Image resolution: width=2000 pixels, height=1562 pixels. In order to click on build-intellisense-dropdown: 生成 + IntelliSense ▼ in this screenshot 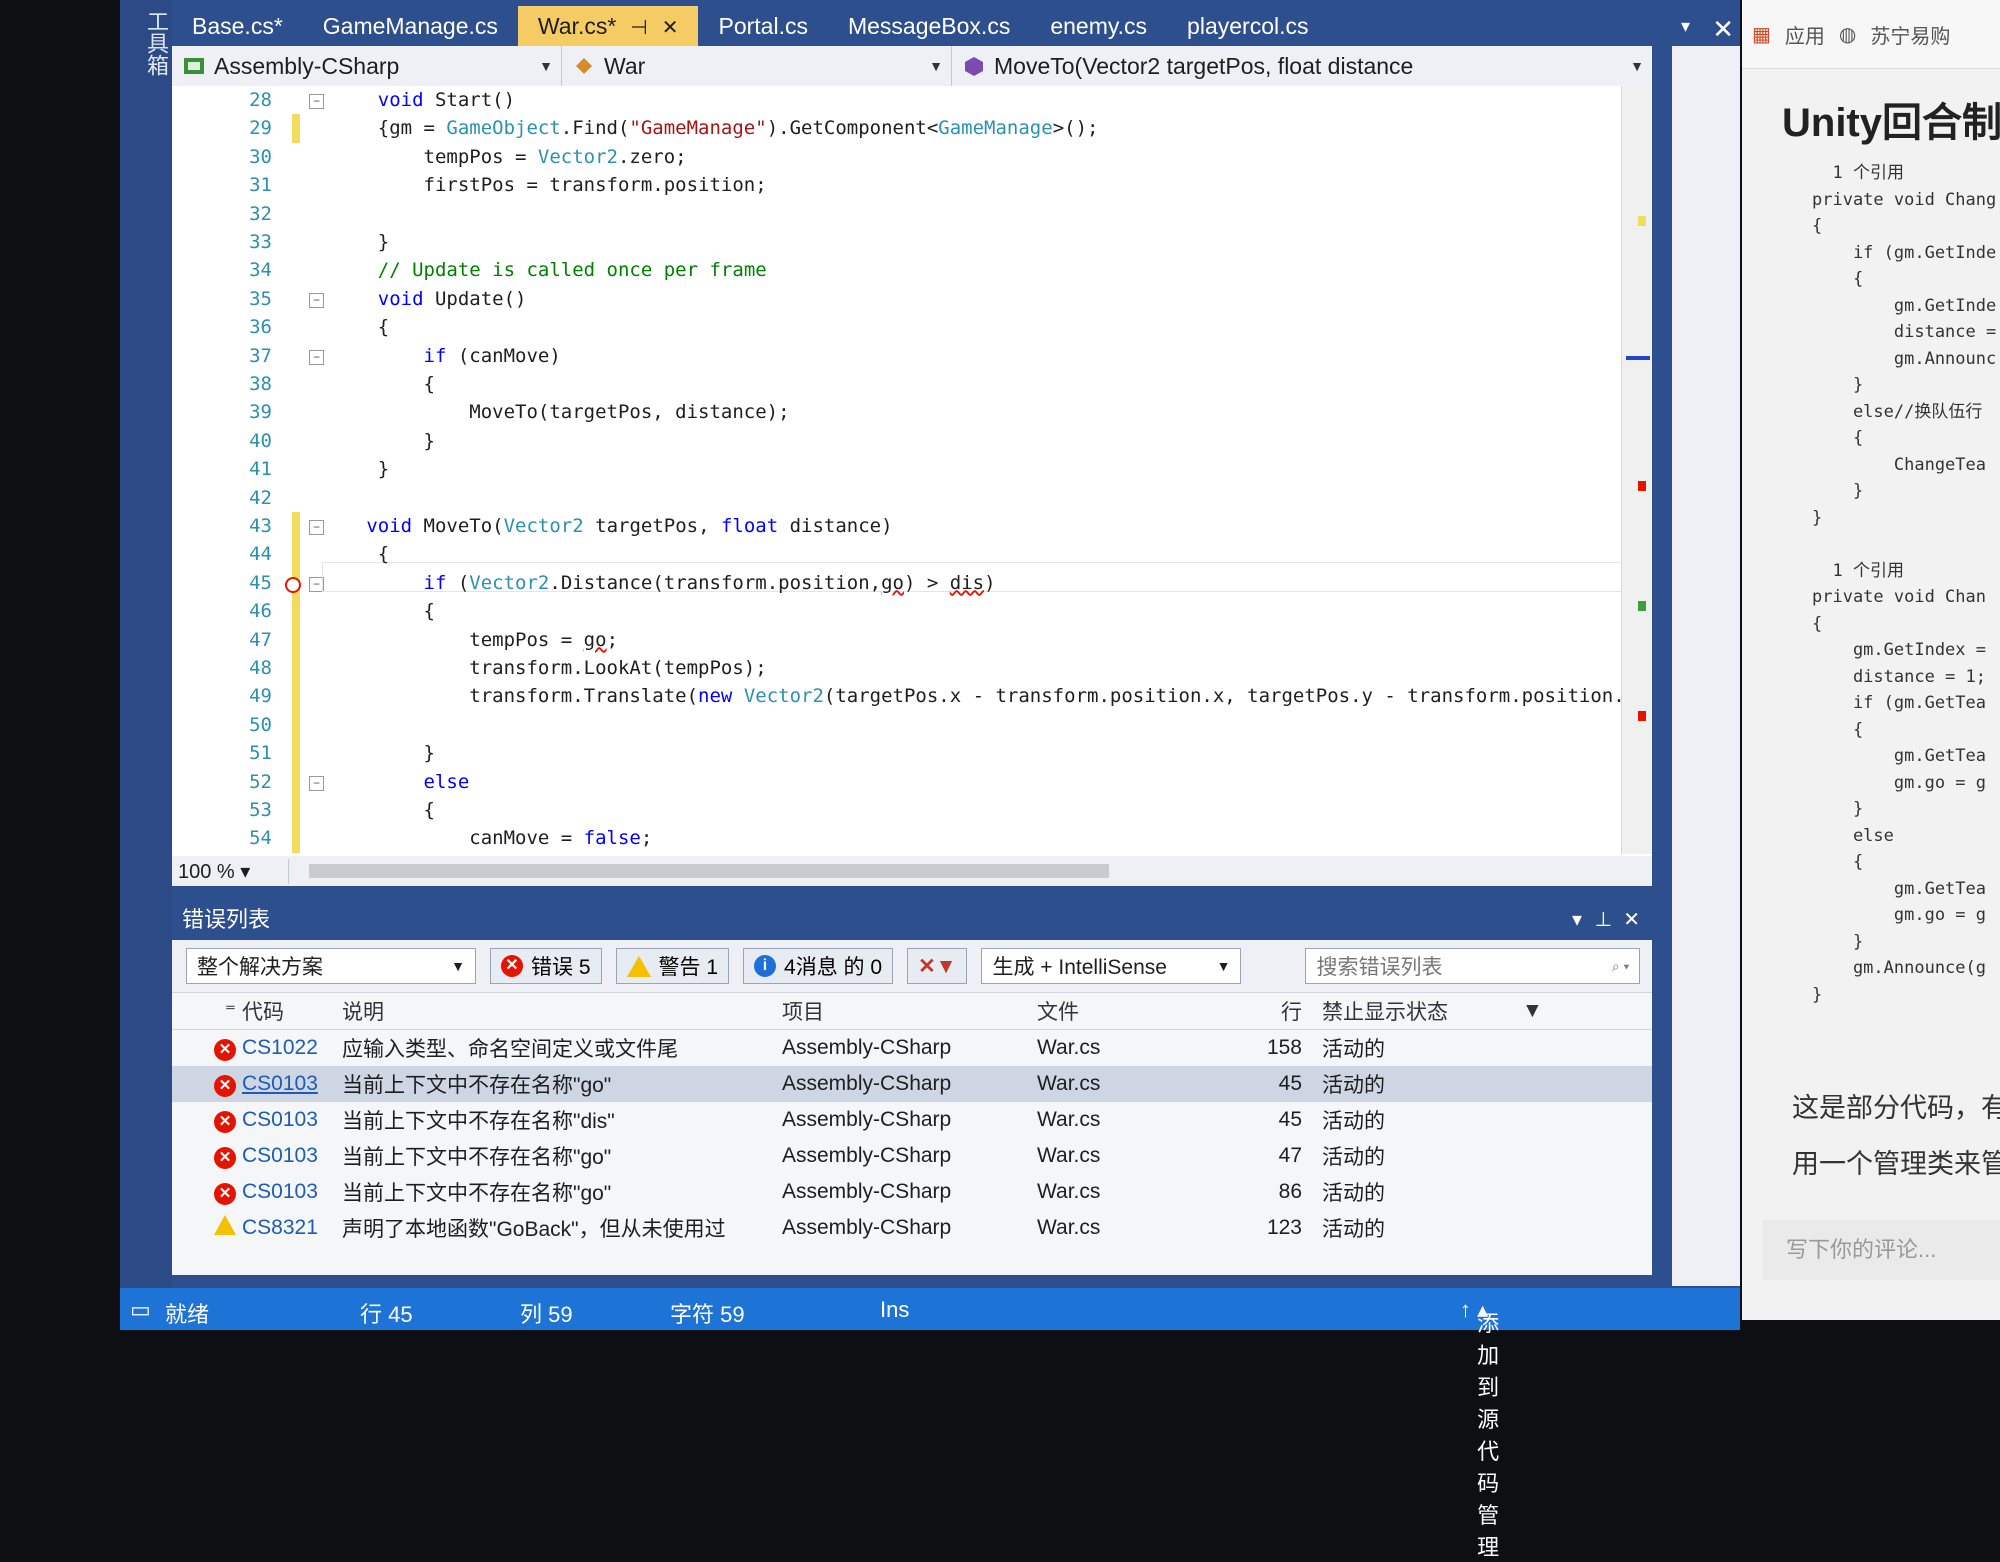, I will do `click(1111, 966)`.